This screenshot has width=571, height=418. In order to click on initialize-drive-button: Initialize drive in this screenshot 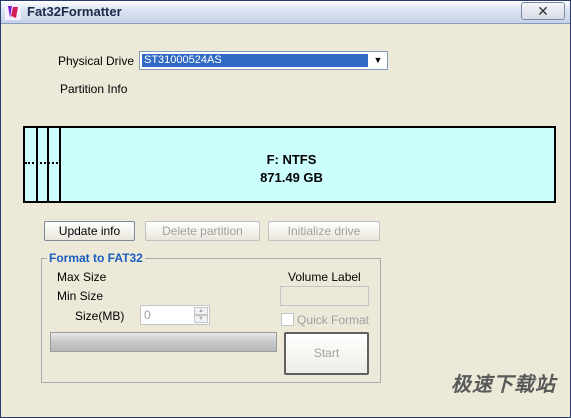, I will do `click(324, 231)`.